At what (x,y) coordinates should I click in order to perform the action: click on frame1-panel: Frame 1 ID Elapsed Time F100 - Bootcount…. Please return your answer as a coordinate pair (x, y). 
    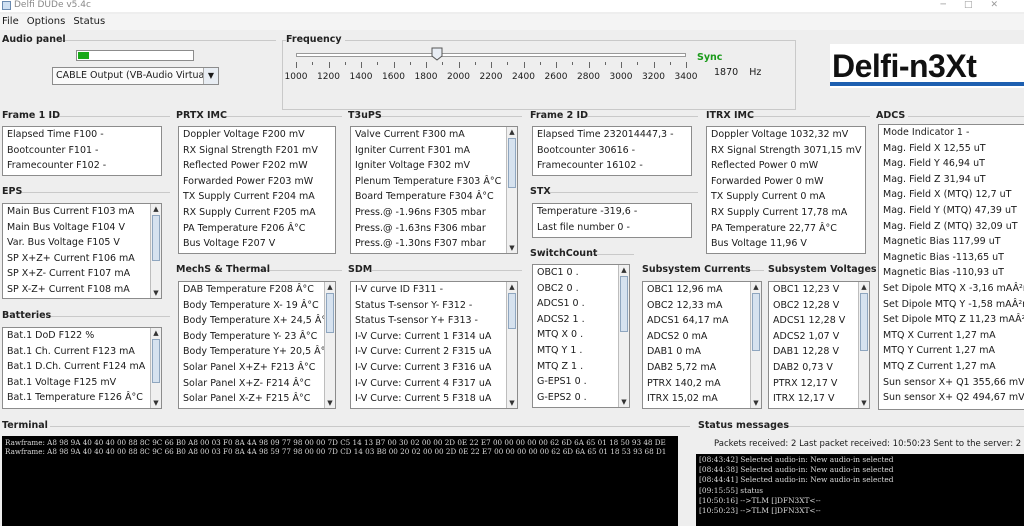
    Looking at the image, I should click on (85, 147).